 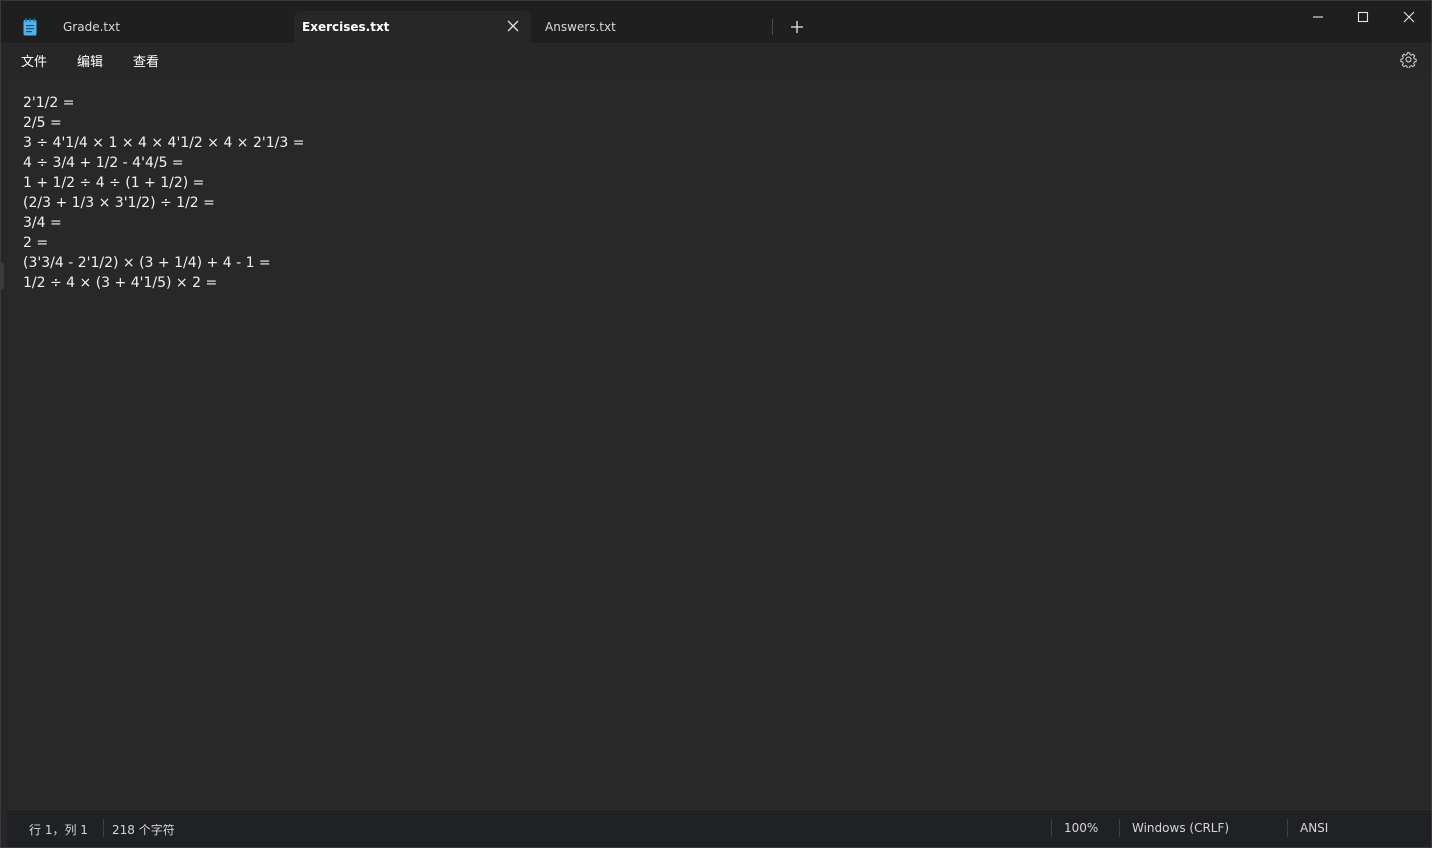 I want to click on gear-icon, so click(x=1408, y=59).